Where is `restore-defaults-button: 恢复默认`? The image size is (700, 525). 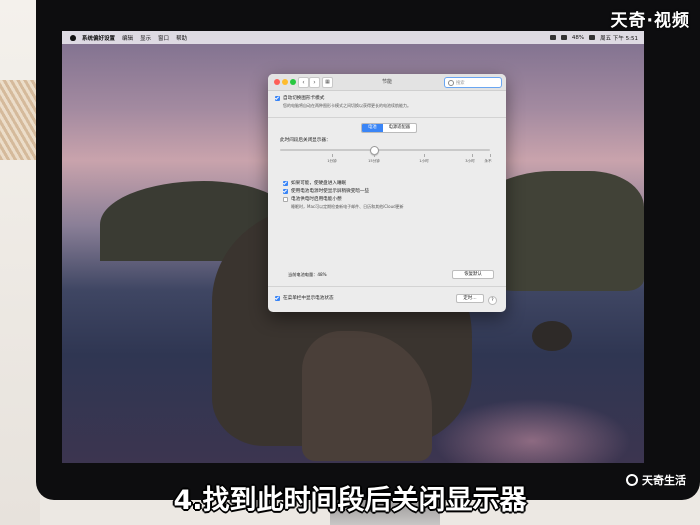 restore-defaults-button: 恢复默认 is located at coordinates (473, 274).